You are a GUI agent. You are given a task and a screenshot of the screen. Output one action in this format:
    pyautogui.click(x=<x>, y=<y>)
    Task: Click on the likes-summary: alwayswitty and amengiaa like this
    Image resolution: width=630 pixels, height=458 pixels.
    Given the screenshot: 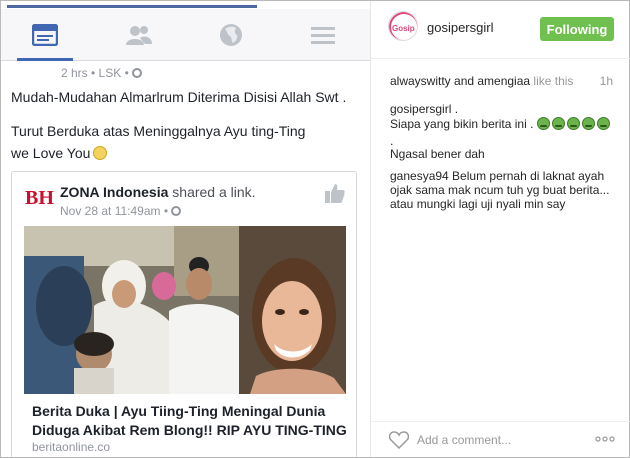 What is the action you would take?
    pyautogui.click(x=481, y=81)
    